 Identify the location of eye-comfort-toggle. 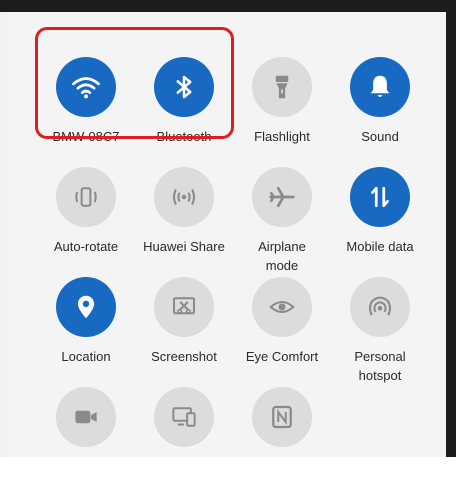
(282, 307).